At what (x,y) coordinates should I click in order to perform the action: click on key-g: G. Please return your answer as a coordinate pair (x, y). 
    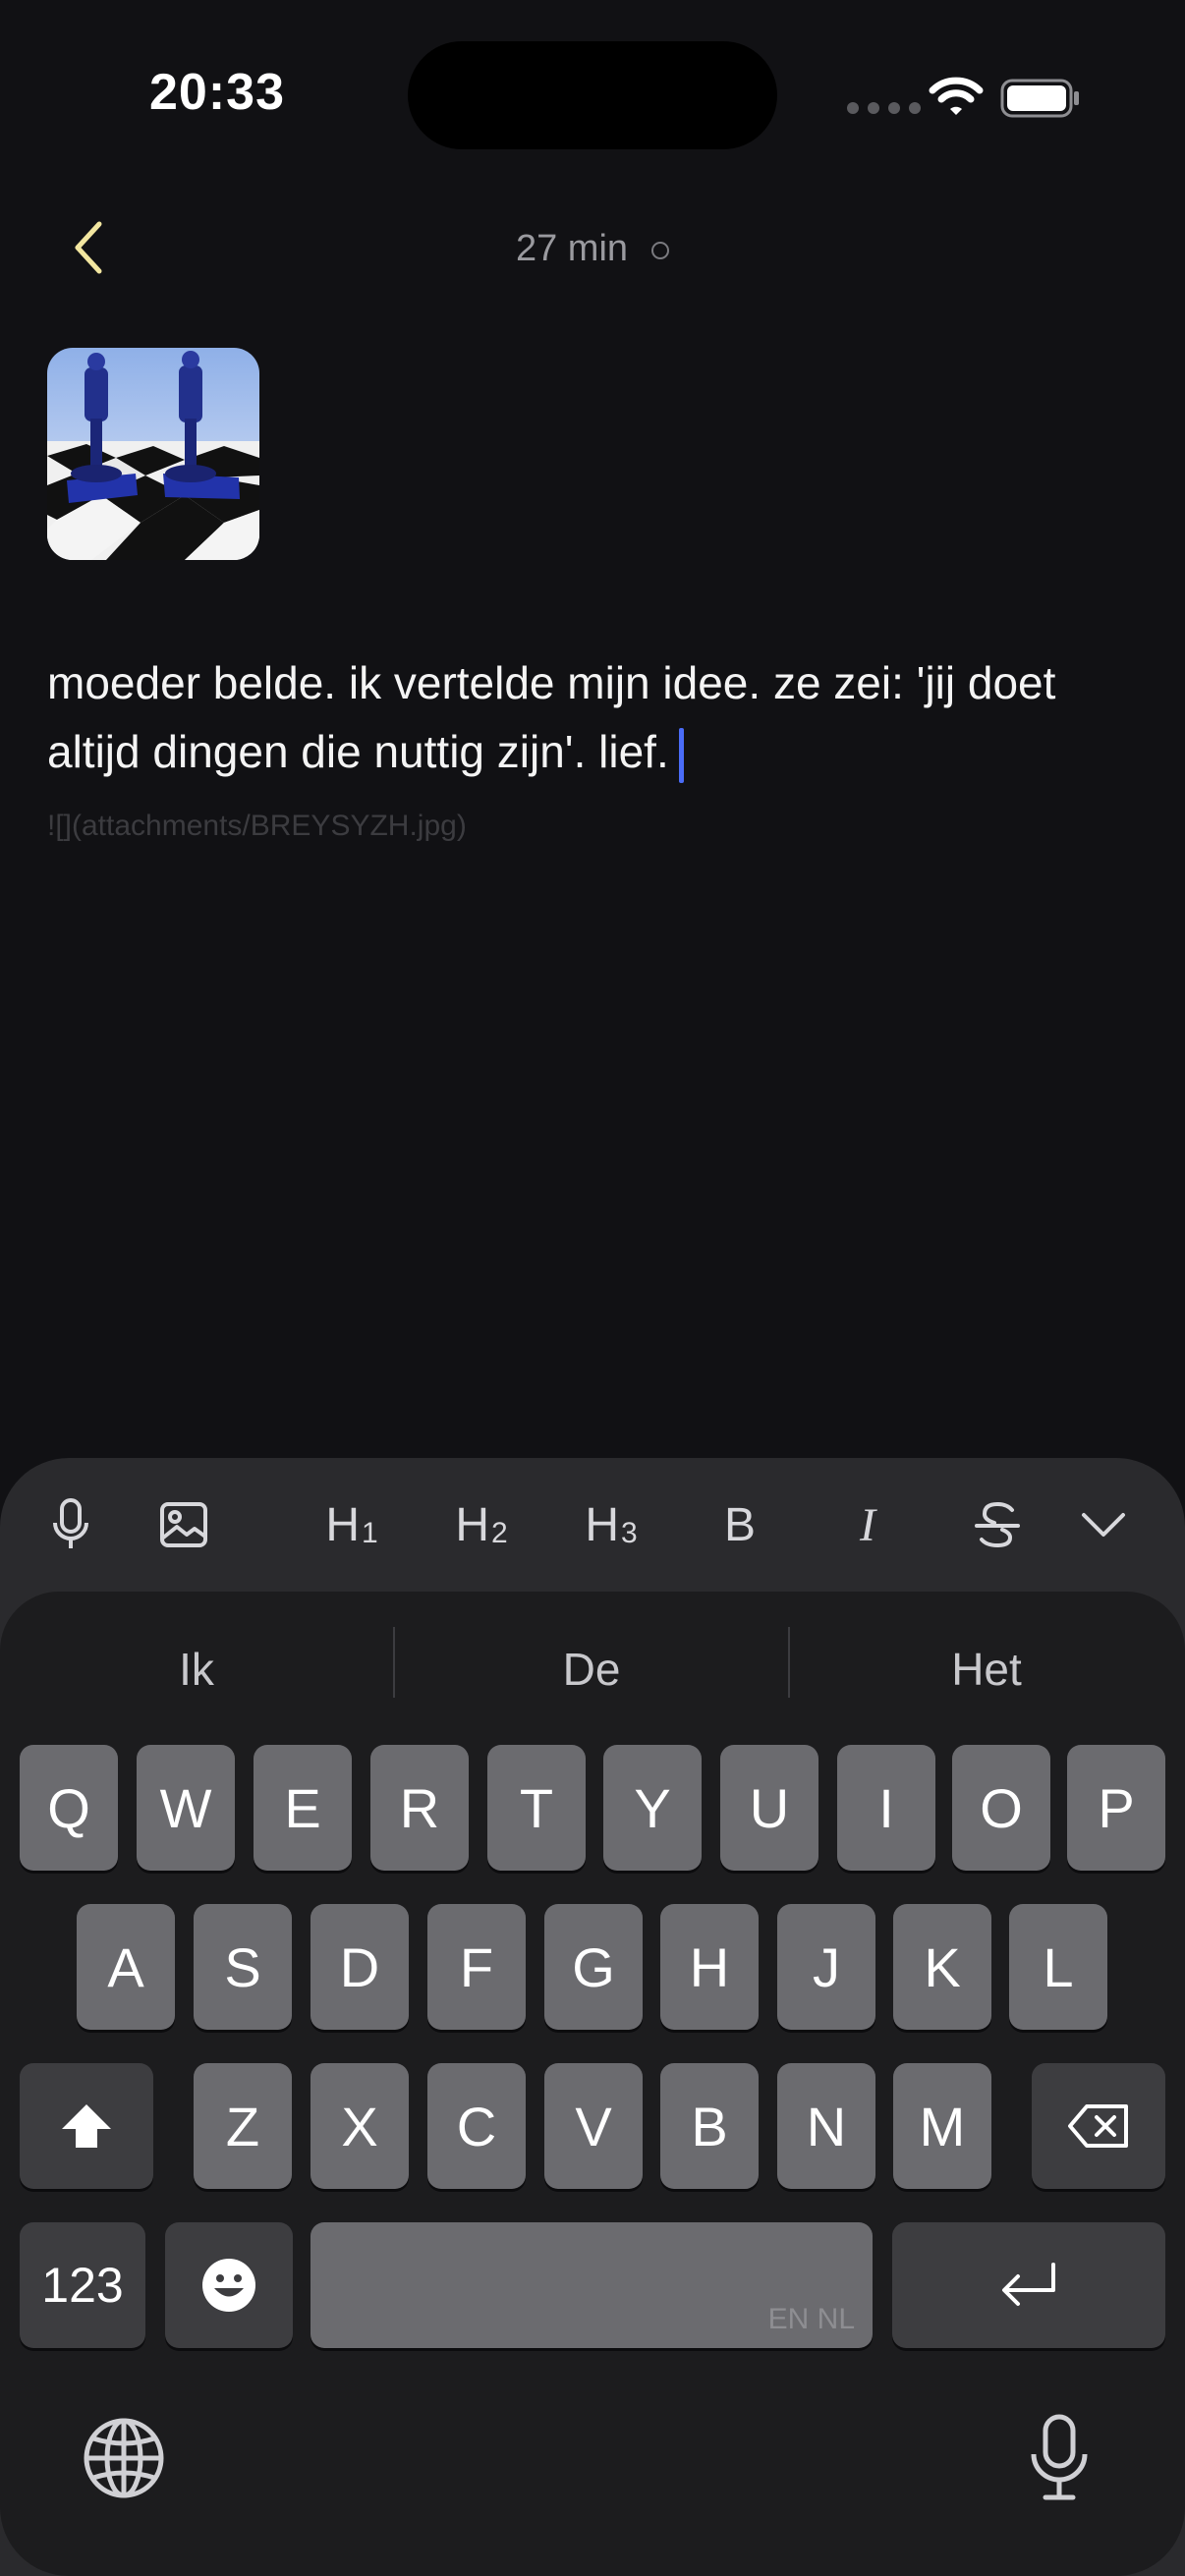
    Looking at the image, I should click on (594, 1967).